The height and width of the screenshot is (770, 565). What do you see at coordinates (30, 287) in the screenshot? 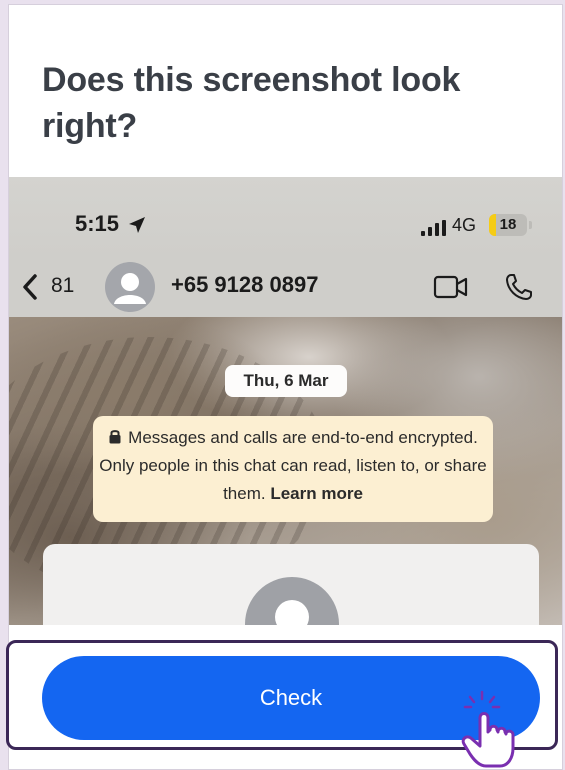
I see `chevron-left-icon` at bounding box center [30, 287].